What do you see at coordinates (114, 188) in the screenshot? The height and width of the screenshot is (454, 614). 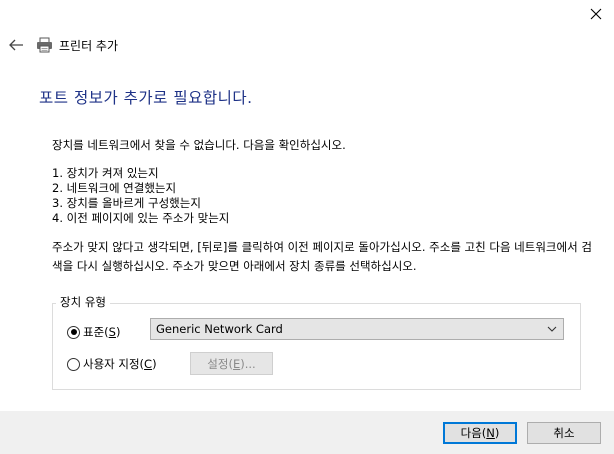 I see `checklist-item: 2. 네트워크에 연결했는지` at bounding box center [114, 188].